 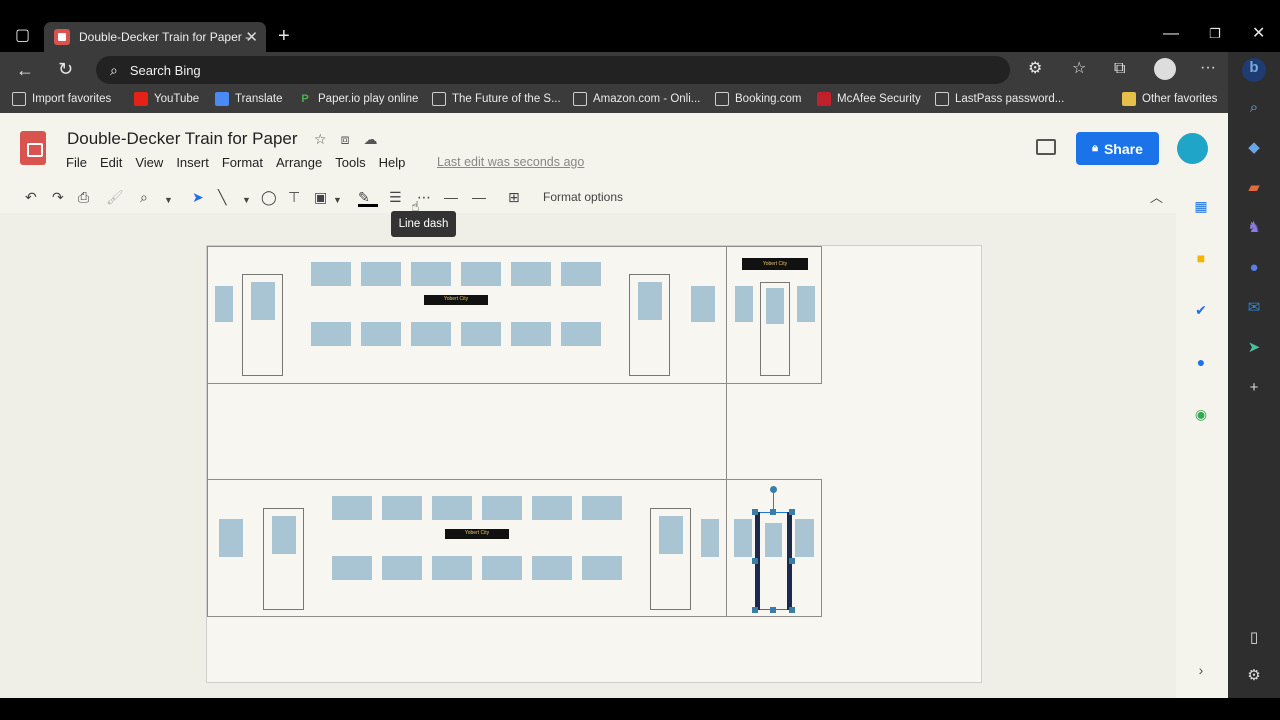 I want to click on image-icon: ▣, so click(x=320, y=197).